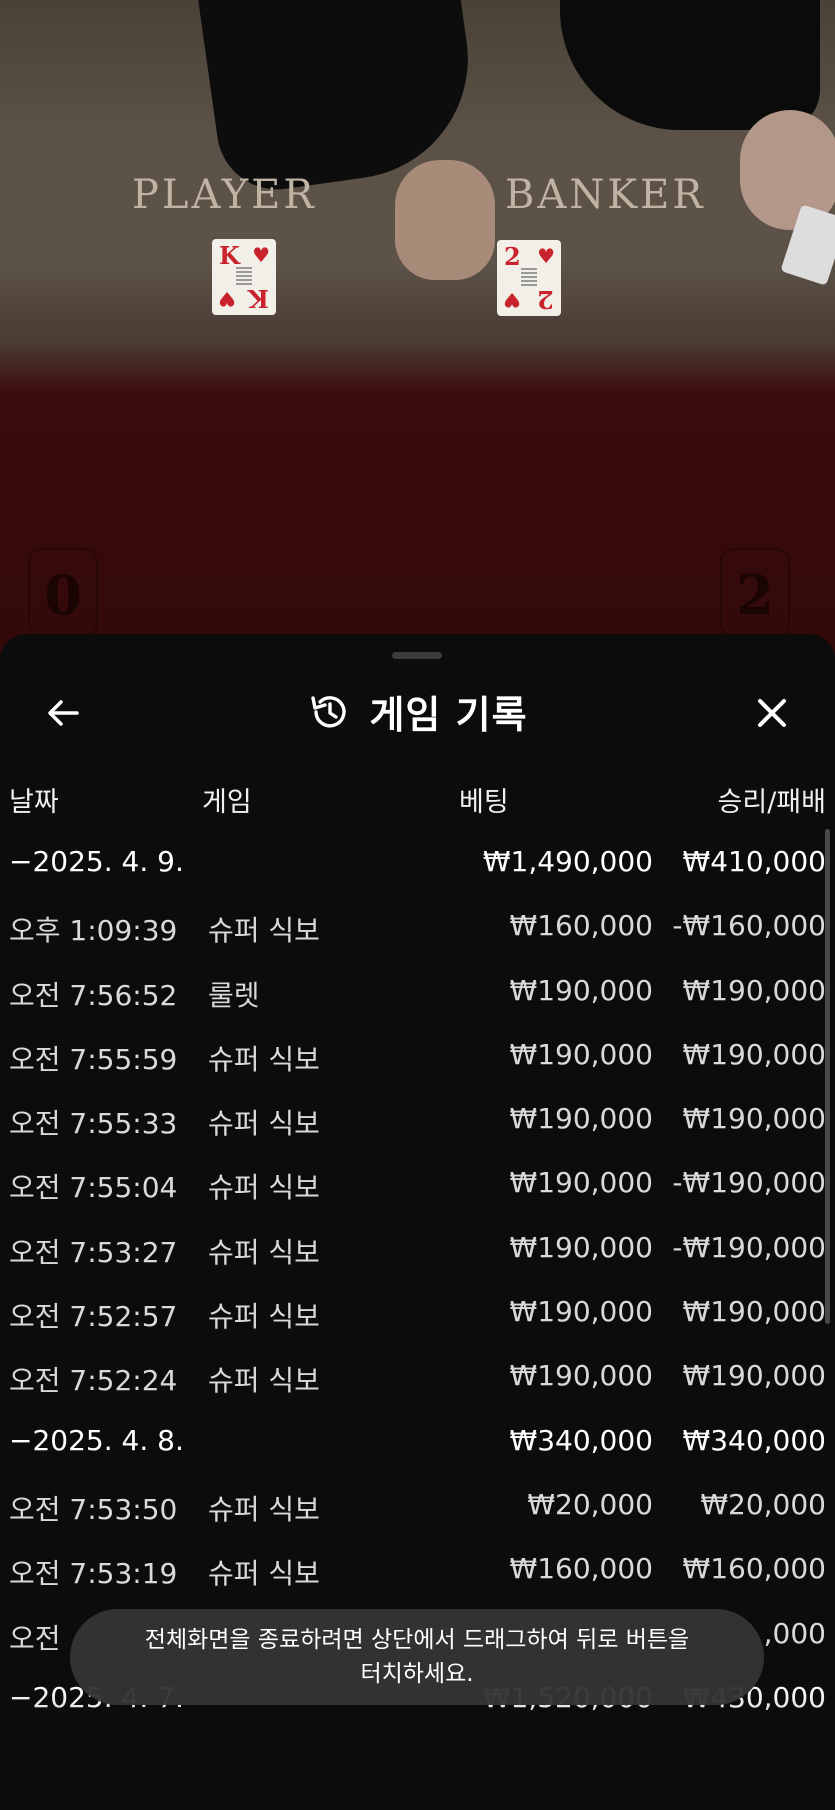  I want to click on history-row: 오전 7:52:24 슈퍼 식보 ₩190,000 ₩190,000, so click(417, 1377).